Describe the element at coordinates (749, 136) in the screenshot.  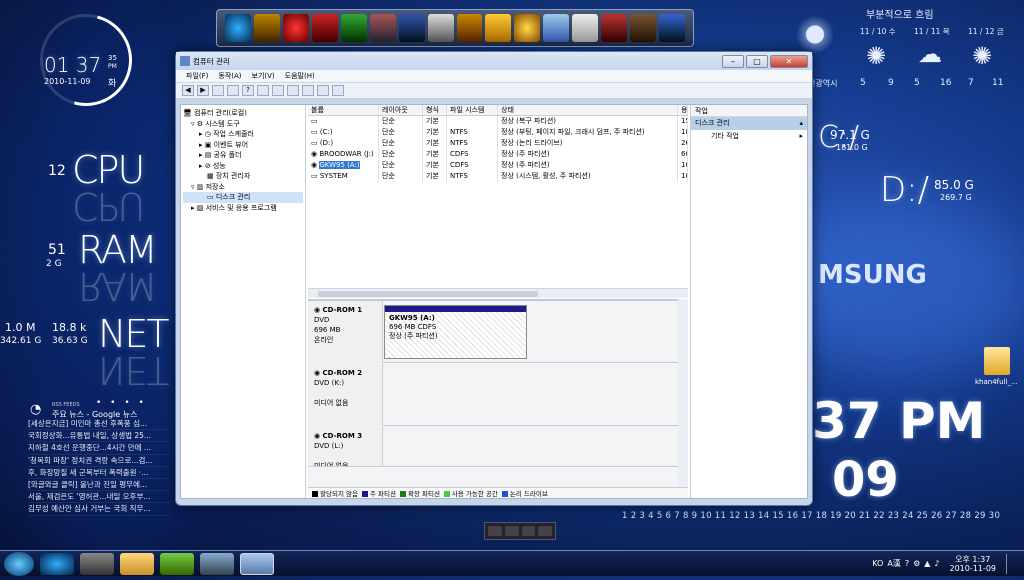
I see `actions-other: 기타 작업 ▸` at that location.